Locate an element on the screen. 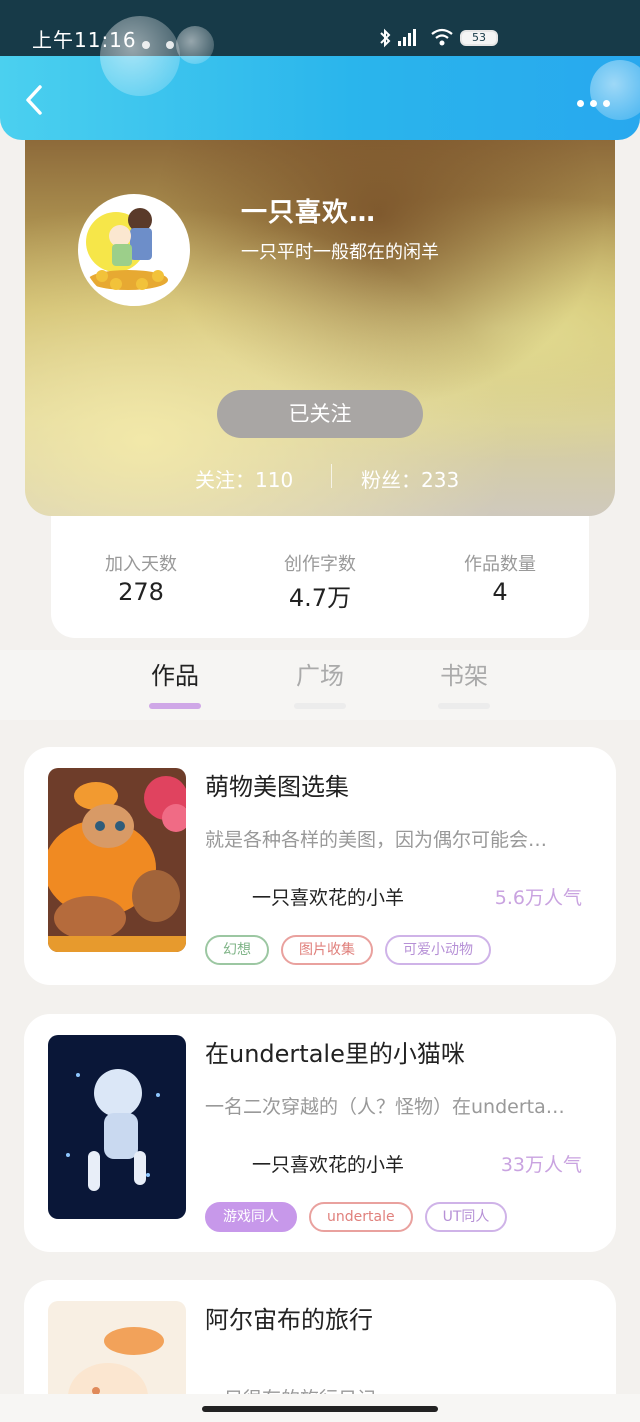 This screenshot has height=1422, width=640. status-bar: 上午11:16 53 is located at coordinates (320, 30).